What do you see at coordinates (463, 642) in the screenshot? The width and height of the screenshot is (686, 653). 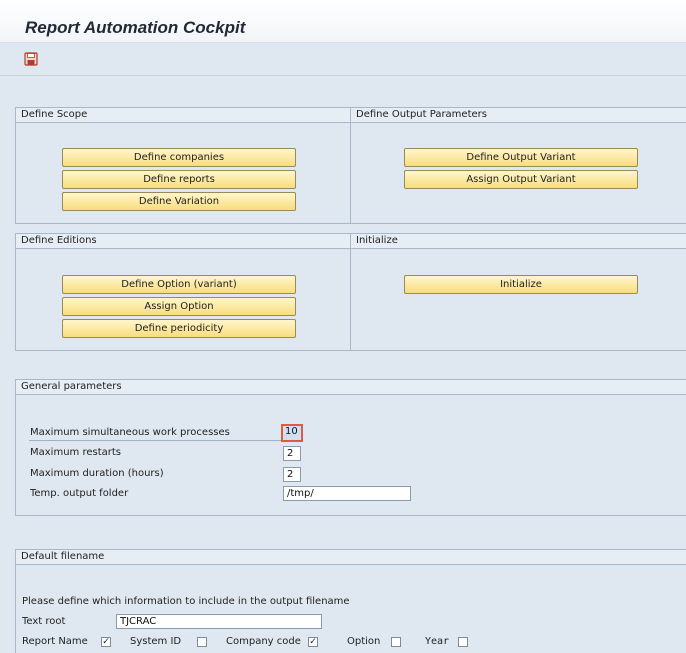 I see `year-checkbox` at bounding box center [463, 642].